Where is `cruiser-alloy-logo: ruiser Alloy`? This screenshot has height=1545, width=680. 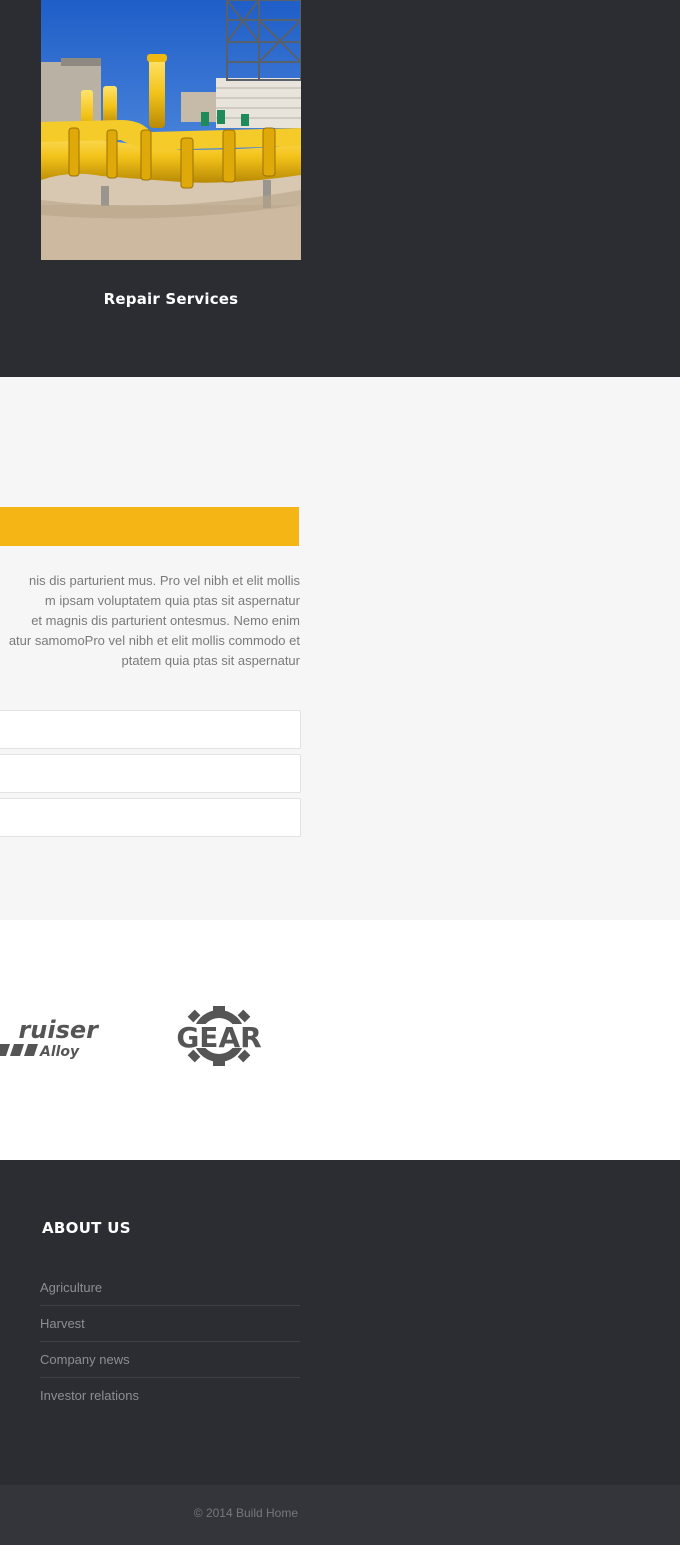
cruiser-alloy-logo: ruiser Alloy is located at coordinates (50, 1038).